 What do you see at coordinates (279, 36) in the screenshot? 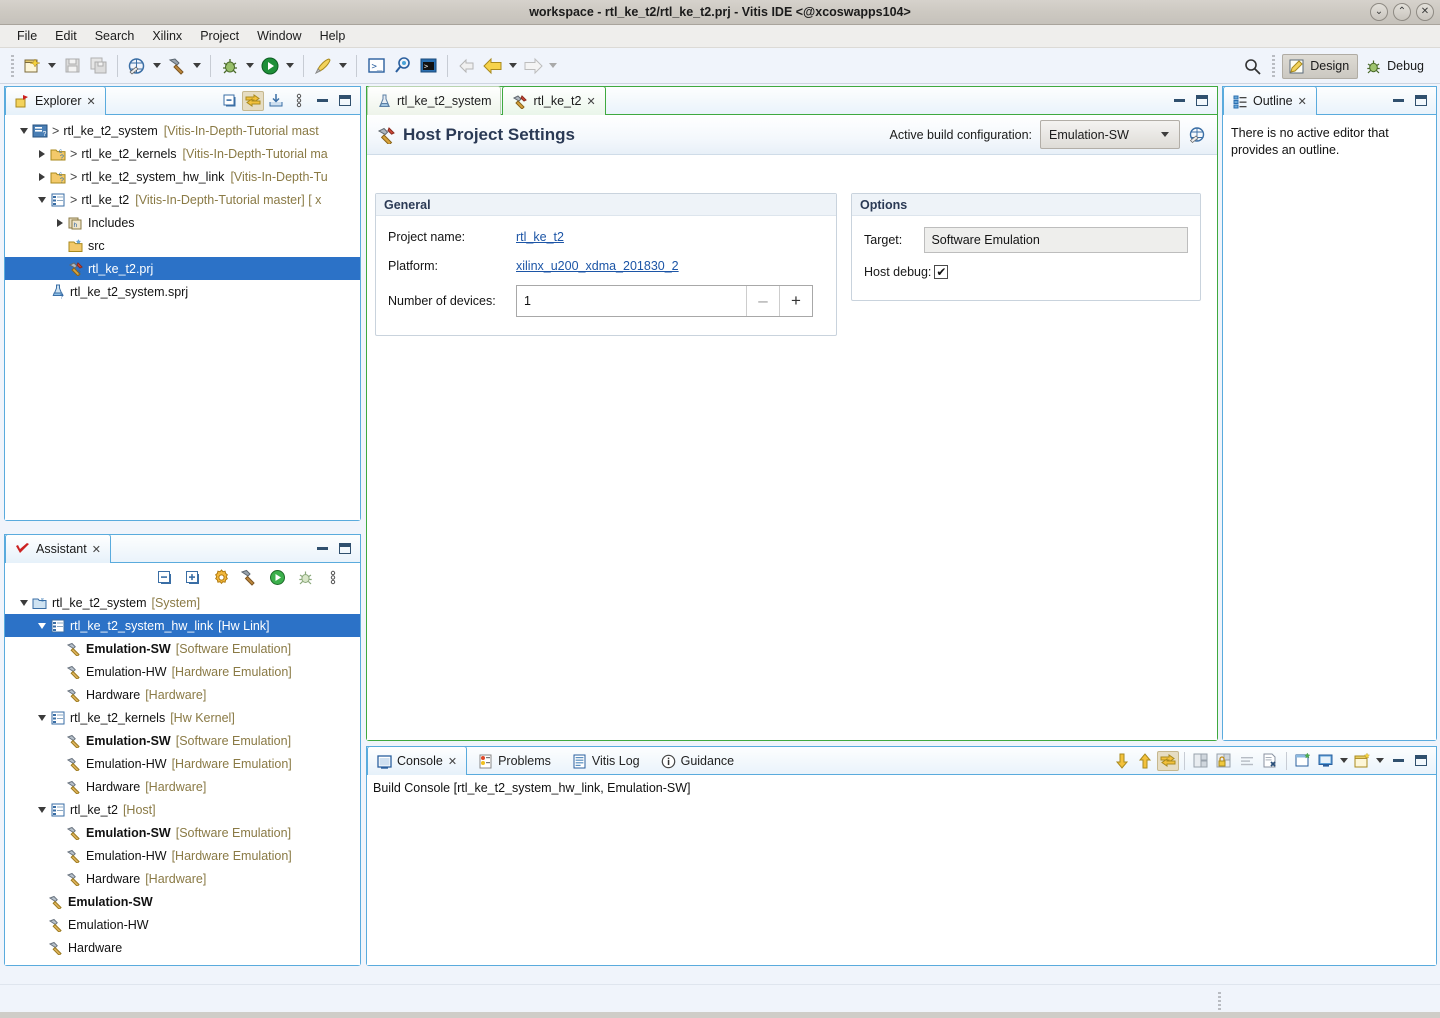
I see `menu-window: Window` at bounding box center [279, 36].